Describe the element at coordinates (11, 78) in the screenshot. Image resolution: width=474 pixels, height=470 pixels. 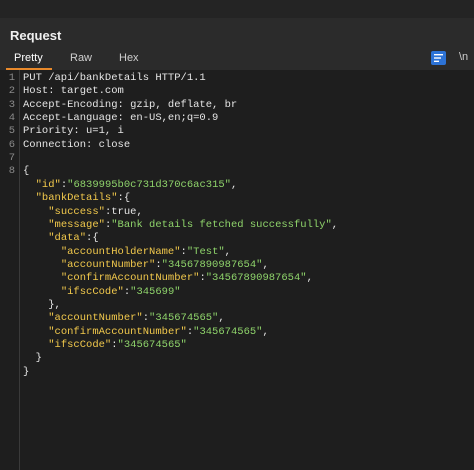
I see `line-number: 1` at that location.